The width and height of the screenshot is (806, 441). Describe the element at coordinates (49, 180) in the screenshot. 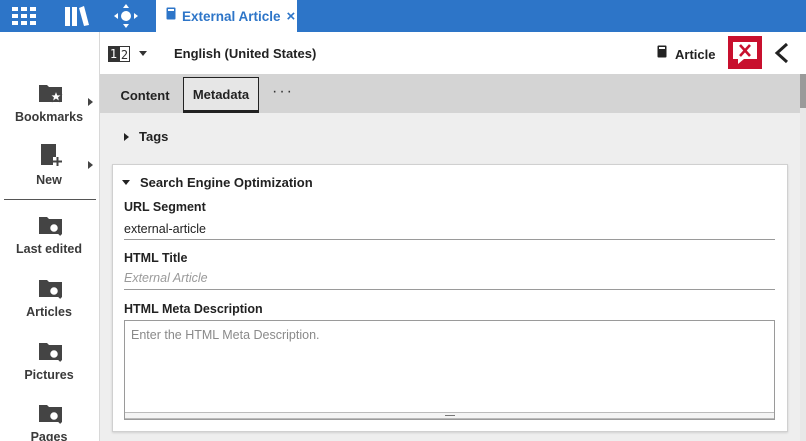

I see `sidebar-item-label: New` at that location.